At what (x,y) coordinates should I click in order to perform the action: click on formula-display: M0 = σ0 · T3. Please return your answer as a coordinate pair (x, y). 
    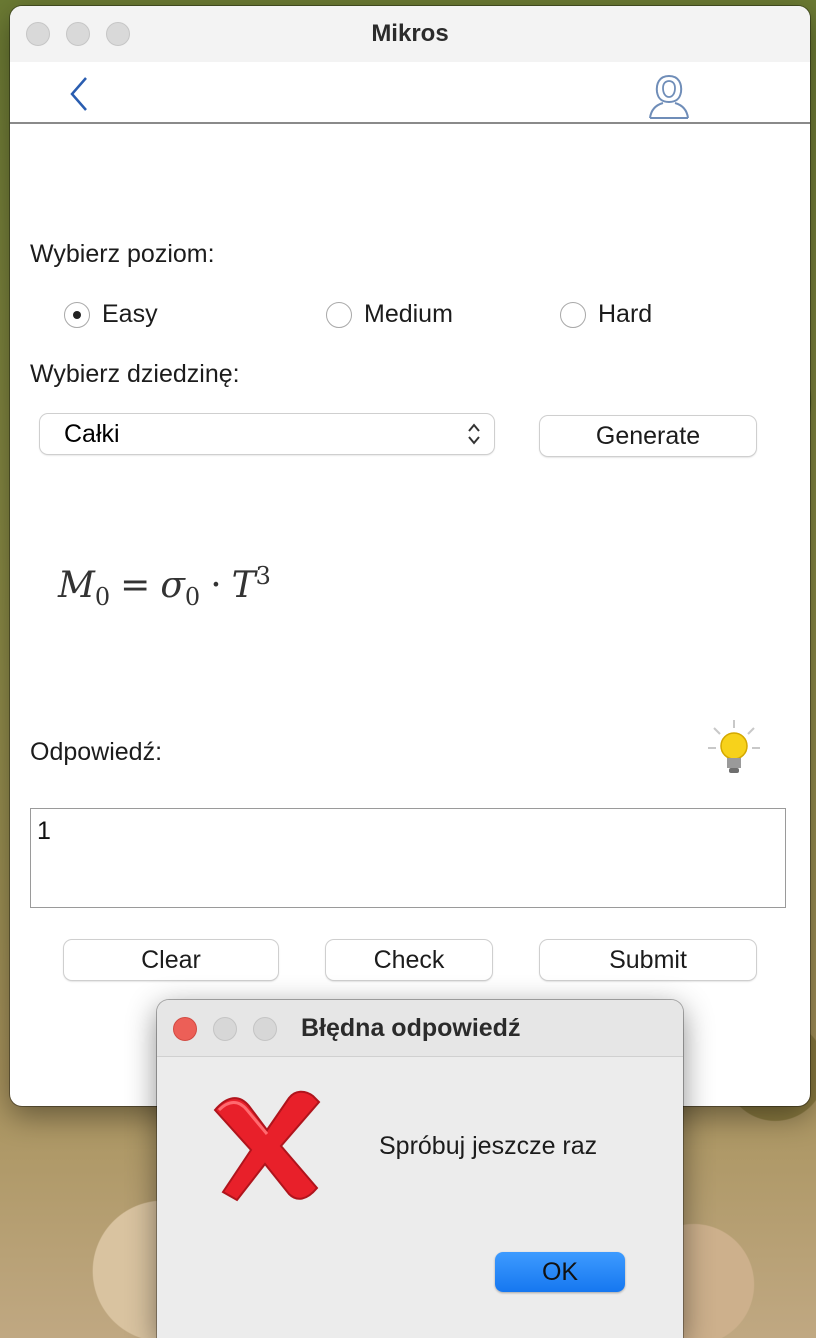
    Looking at the image, I should click on (164, 586).